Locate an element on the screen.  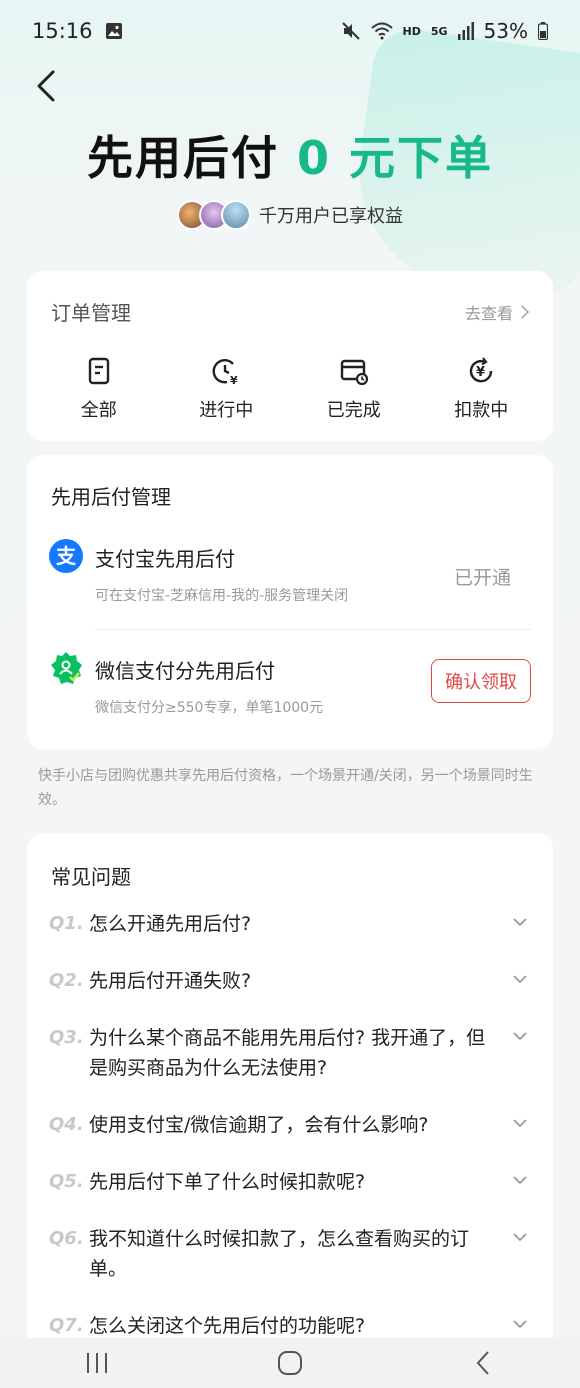
home-button is located at coordinates (290, 1363).